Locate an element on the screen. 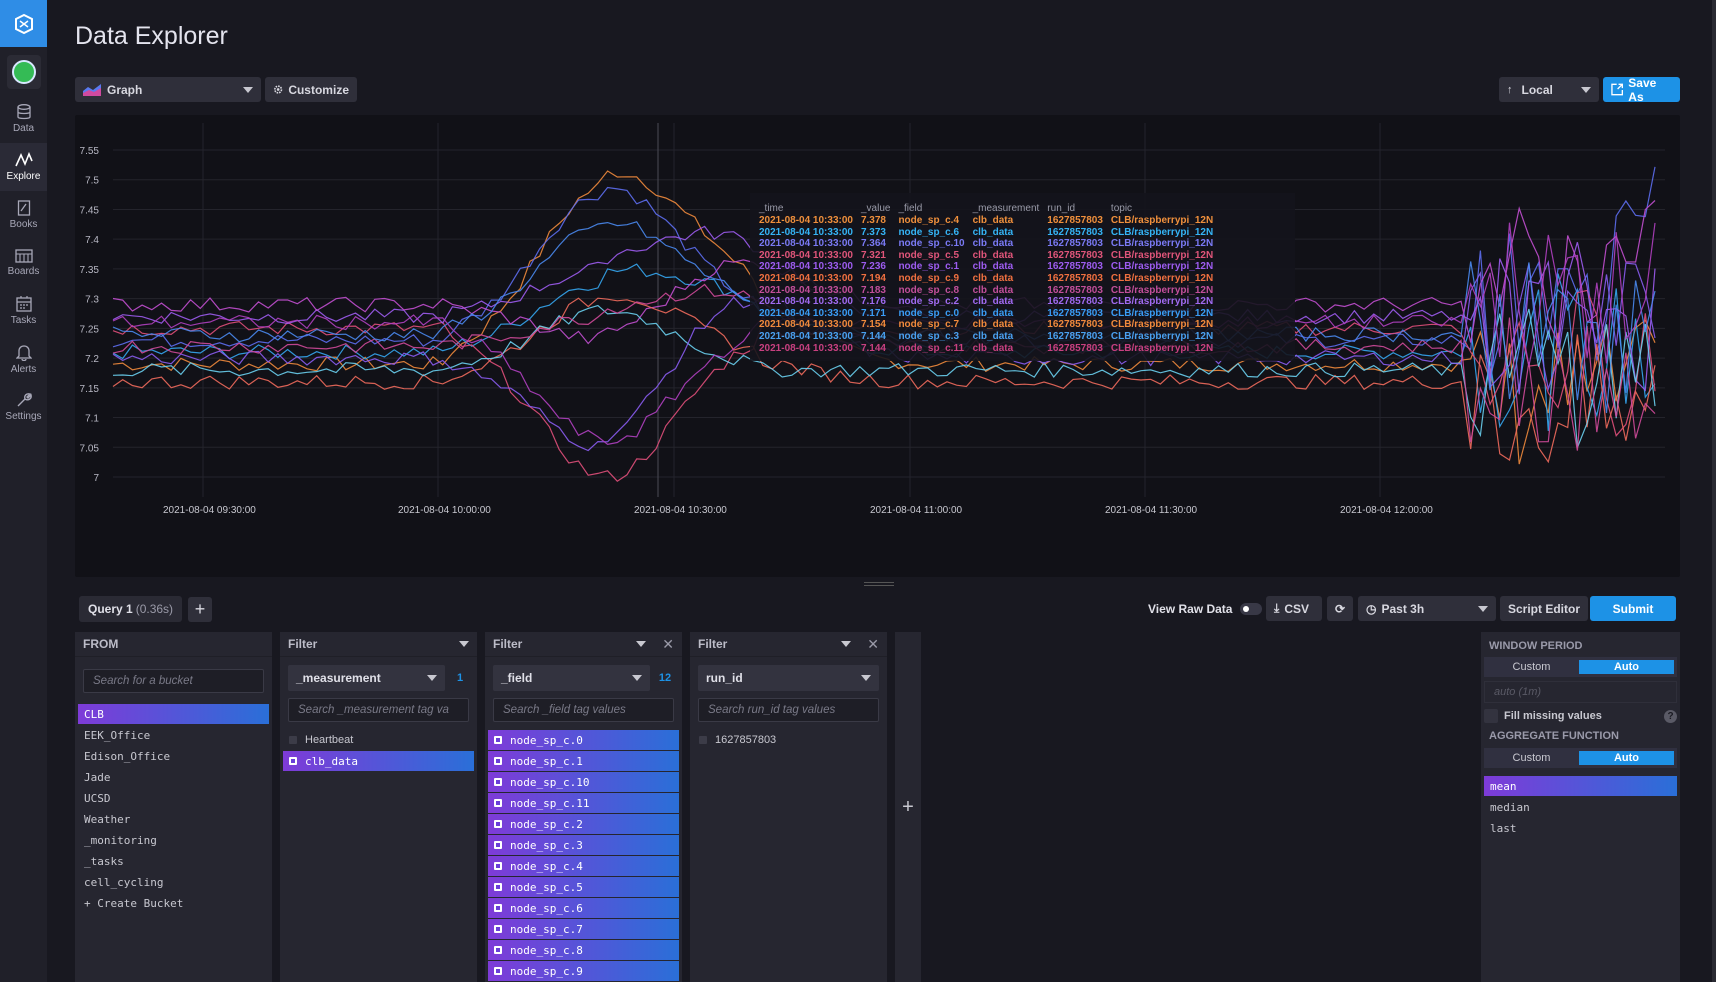  customize-button: Customize is located at coordinates (311, 89).